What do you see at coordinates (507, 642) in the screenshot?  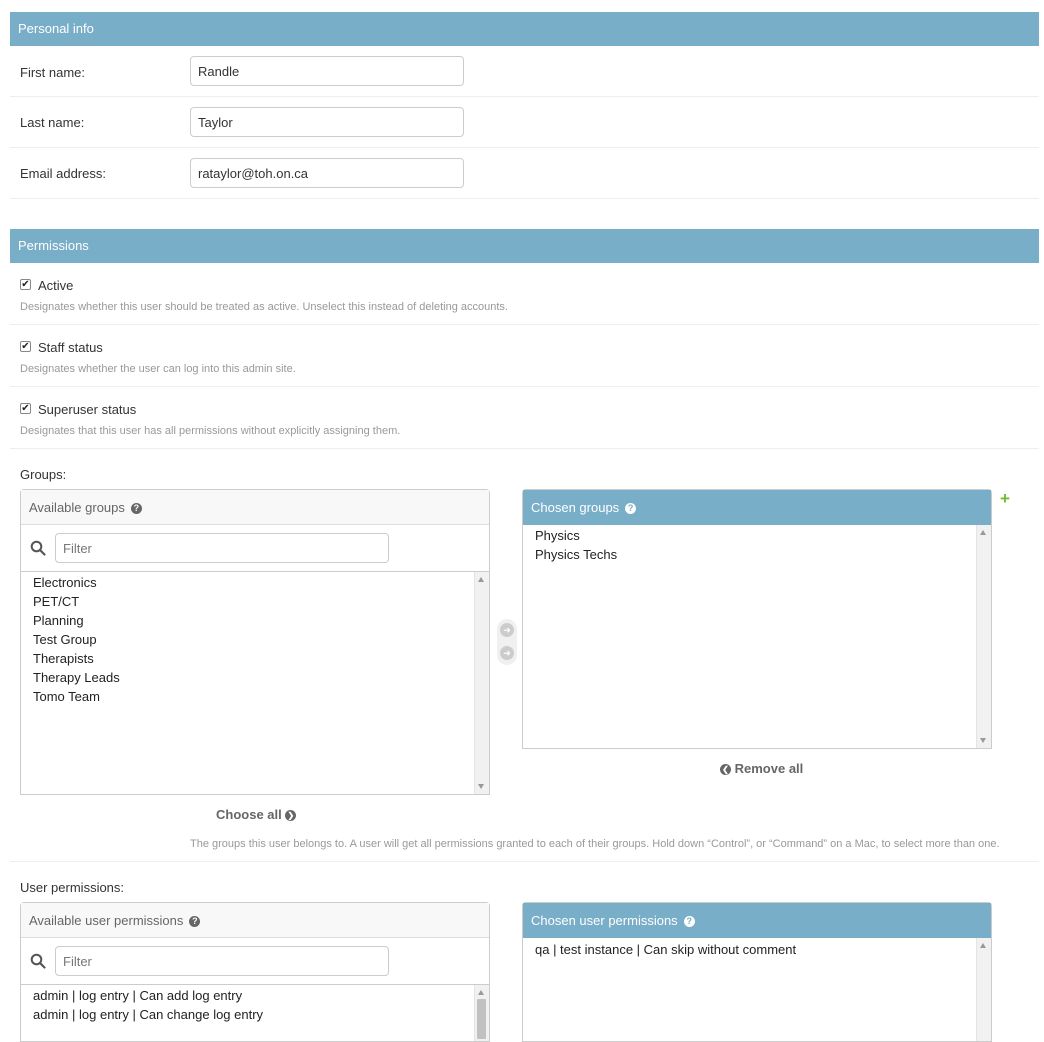 I see `group-mover: ➜ ➜` at bounding box center [507, 642].